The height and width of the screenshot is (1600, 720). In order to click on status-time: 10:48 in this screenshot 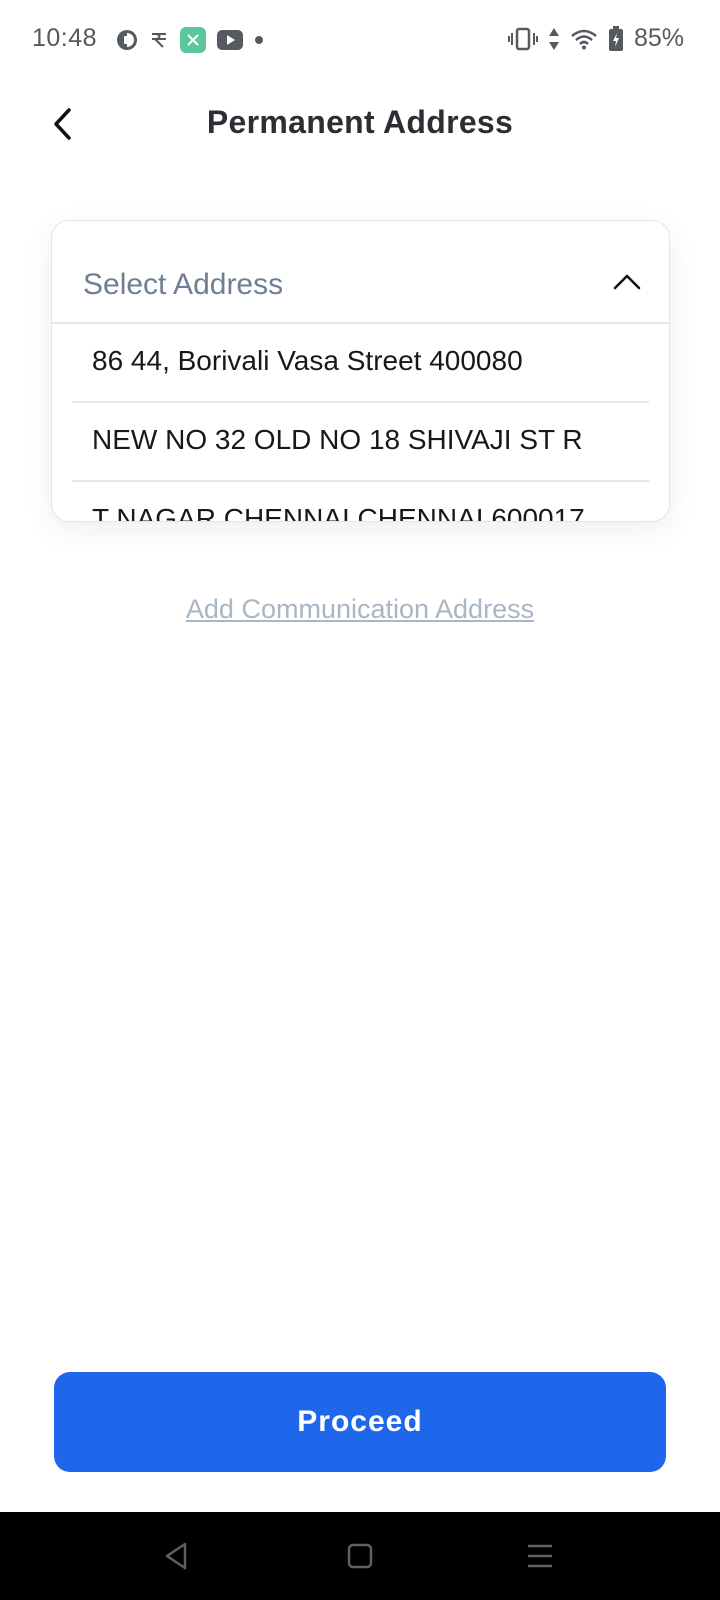, I will do `click(65, 38)`.